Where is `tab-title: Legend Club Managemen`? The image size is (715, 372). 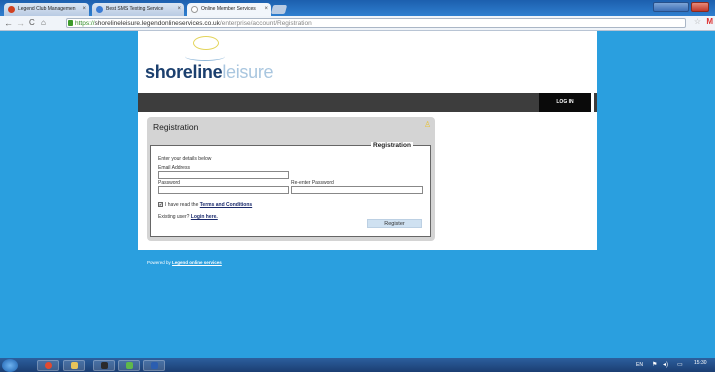 tab-title: Legend Club Managemen is located at coordinates (47, 9).